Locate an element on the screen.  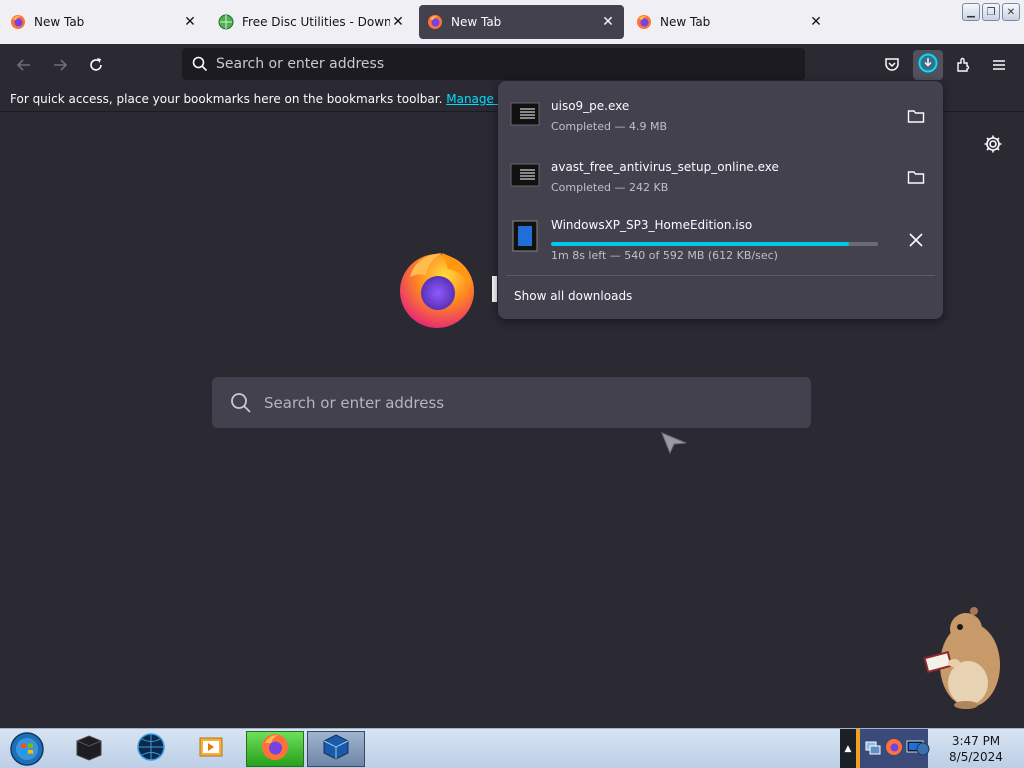
download-progress-icon is located at coordinates (928, 65).